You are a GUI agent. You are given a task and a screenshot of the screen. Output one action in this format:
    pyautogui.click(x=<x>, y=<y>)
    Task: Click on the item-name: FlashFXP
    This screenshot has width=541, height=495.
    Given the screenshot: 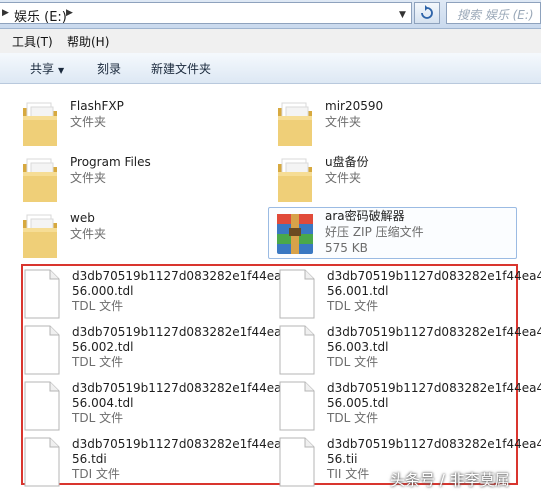 What is the action you would take?
    pyautogui.click(x=97, y=106)
    